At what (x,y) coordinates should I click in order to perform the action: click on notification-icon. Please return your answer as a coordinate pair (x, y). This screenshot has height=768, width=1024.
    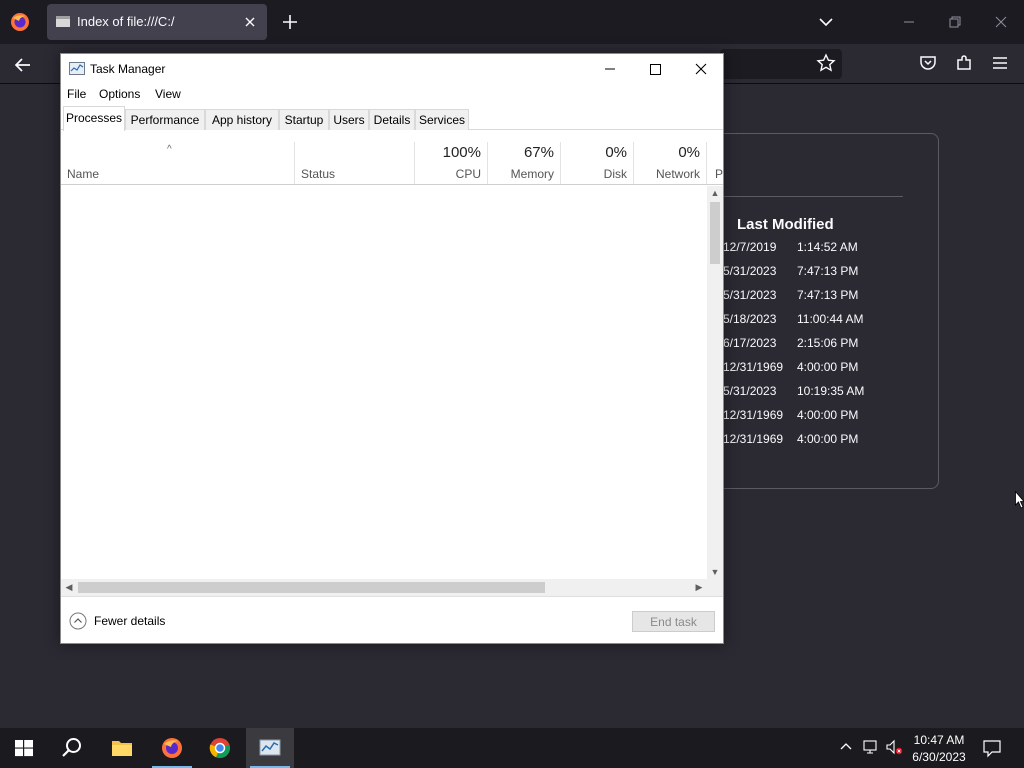
    Looking at the image, I should click on (992, 748).